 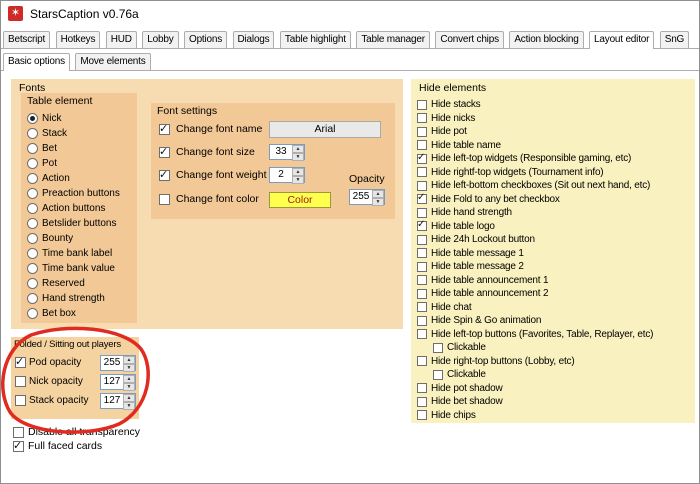 I want to click on table-element-option: Nick, so click(x=81, y=118).